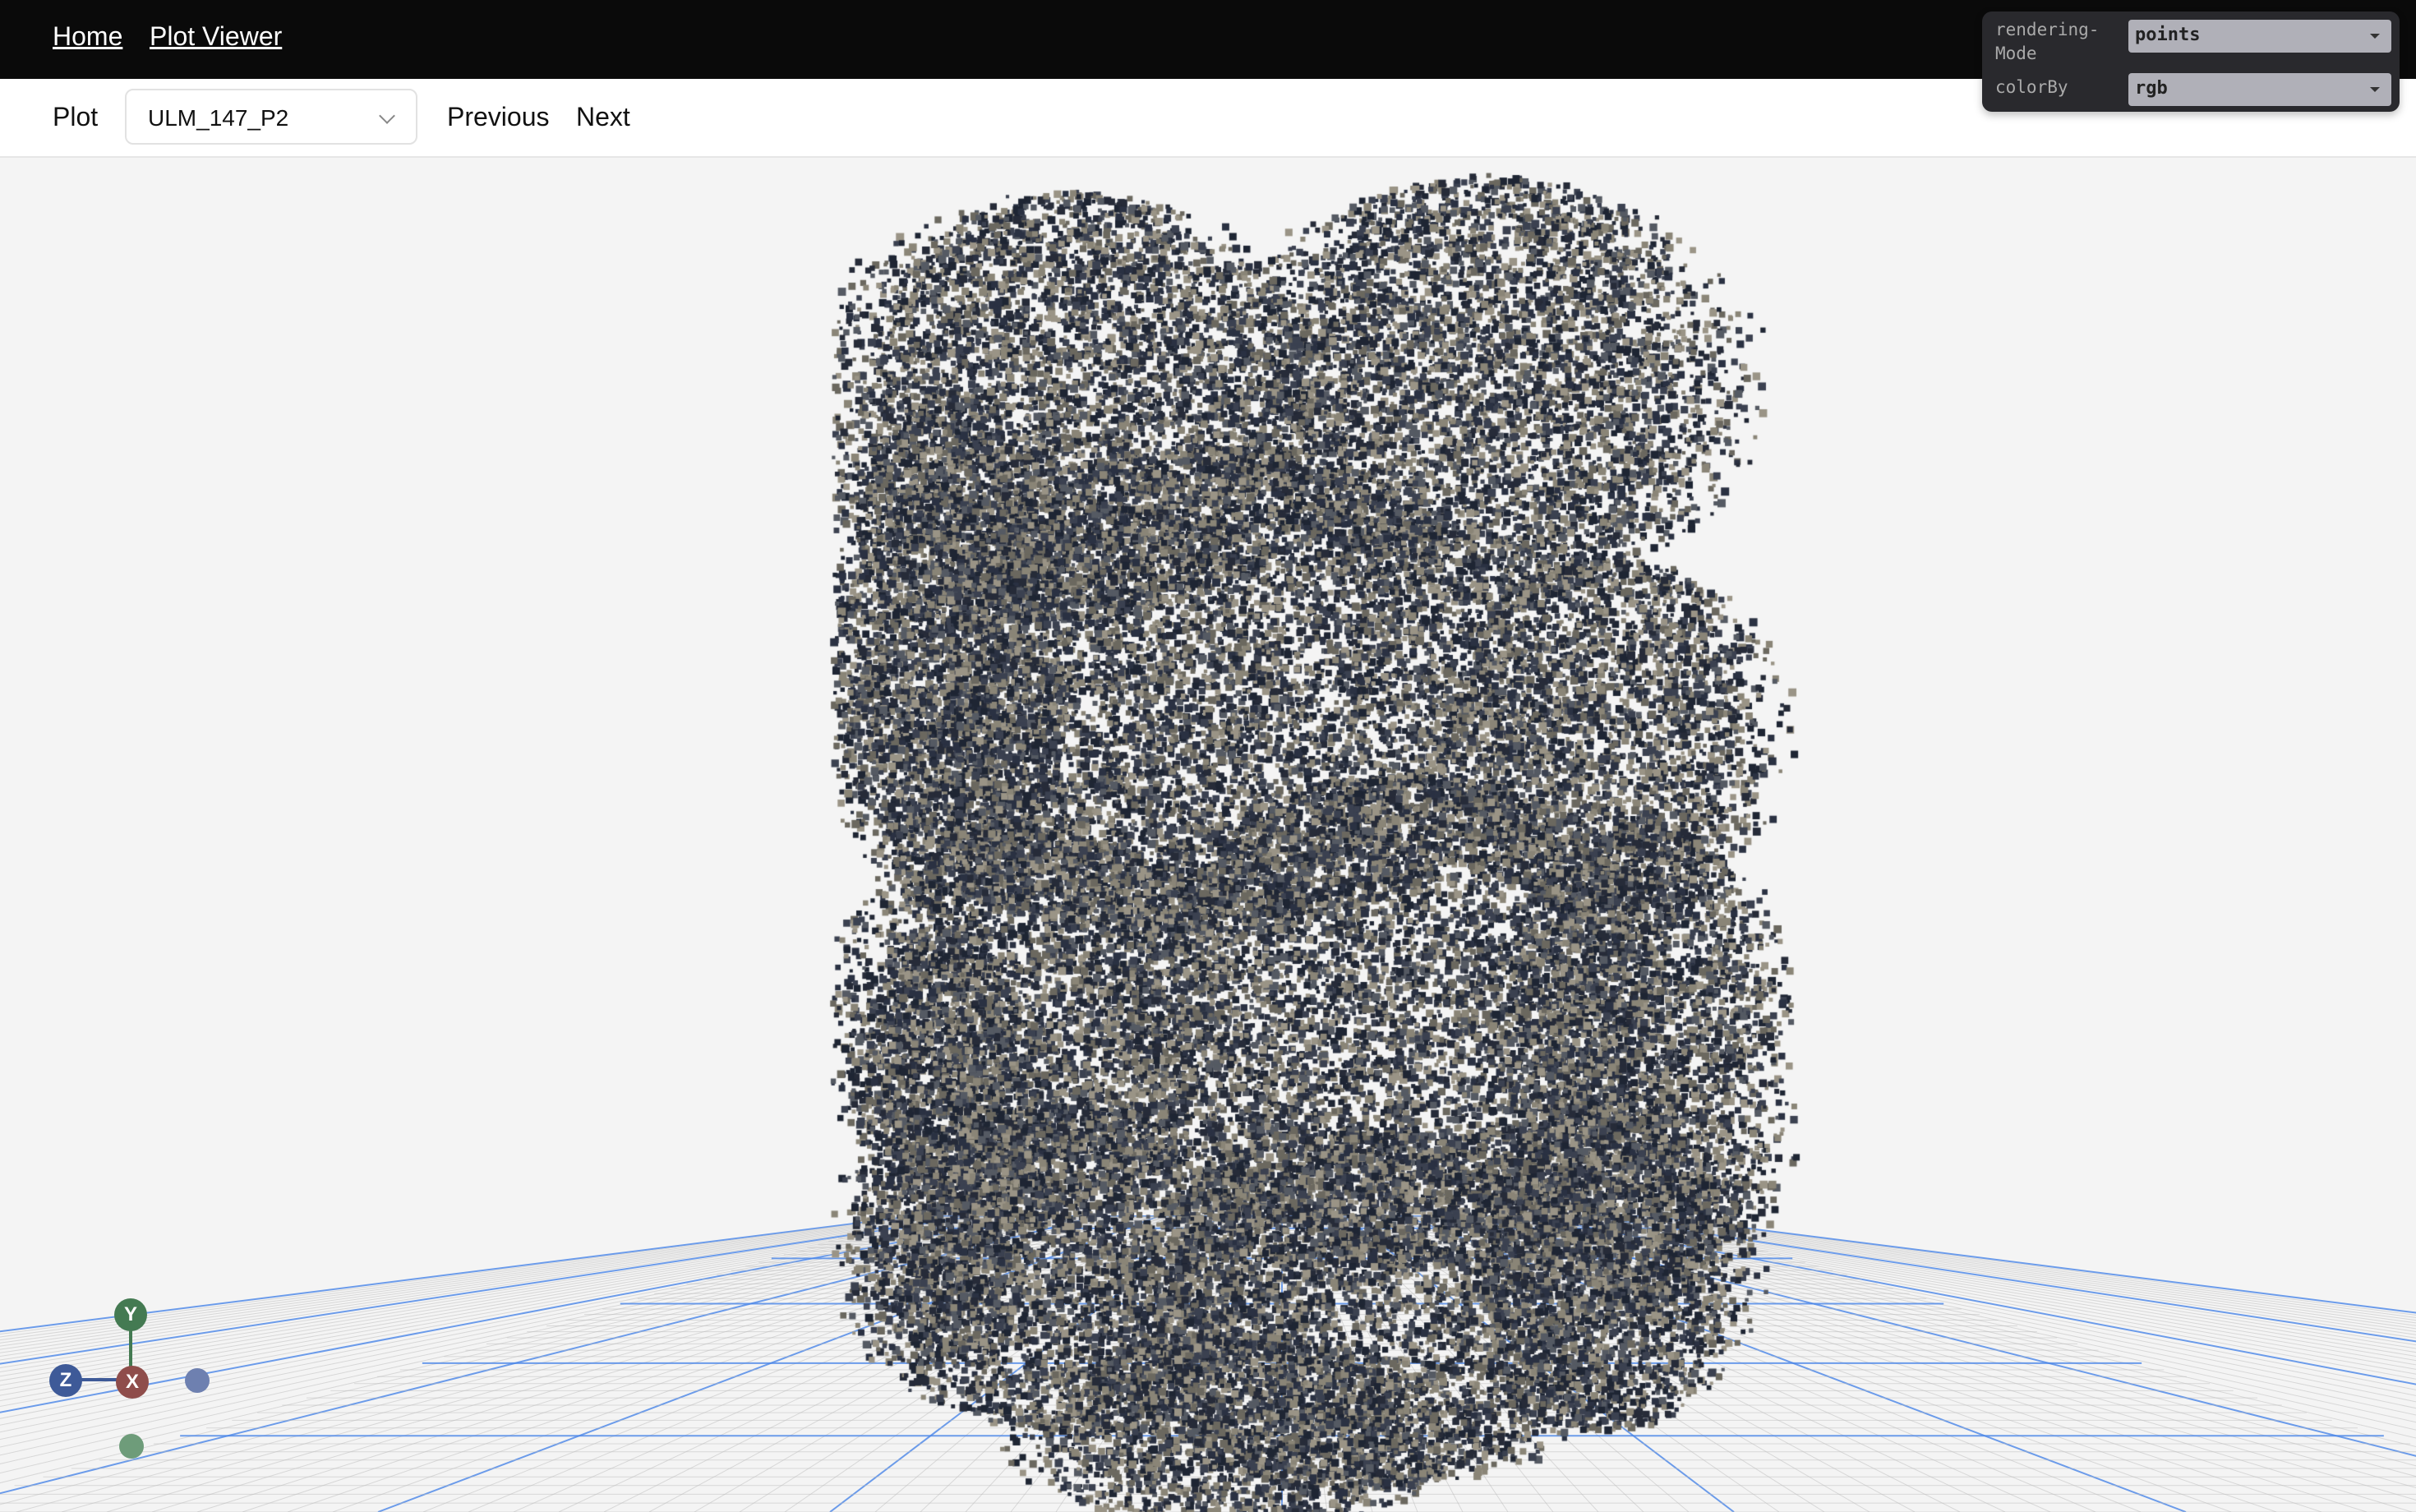  Describe the element at coordinates (197, 1381) in the screenshot. I see `negative-z-dot` at that location.